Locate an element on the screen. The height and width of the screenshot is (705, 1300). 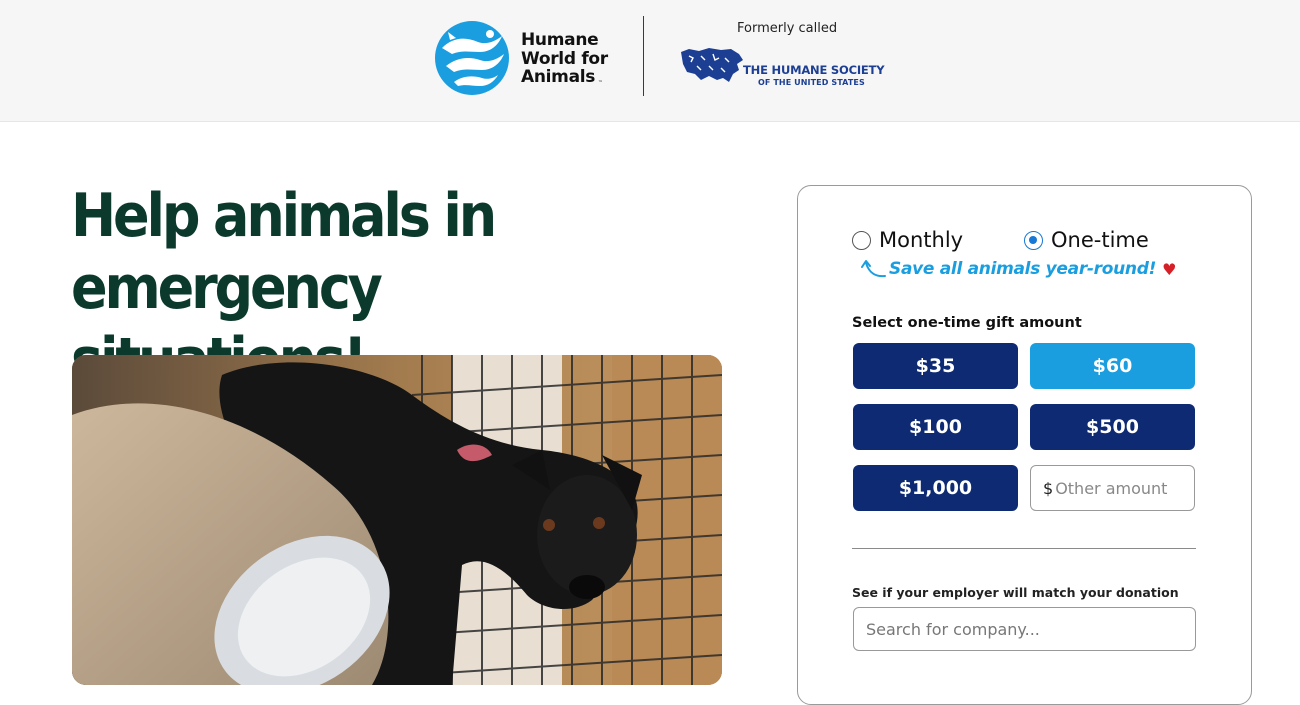
formerly-called-label: Formerly called is located at coordinates (787, 28).